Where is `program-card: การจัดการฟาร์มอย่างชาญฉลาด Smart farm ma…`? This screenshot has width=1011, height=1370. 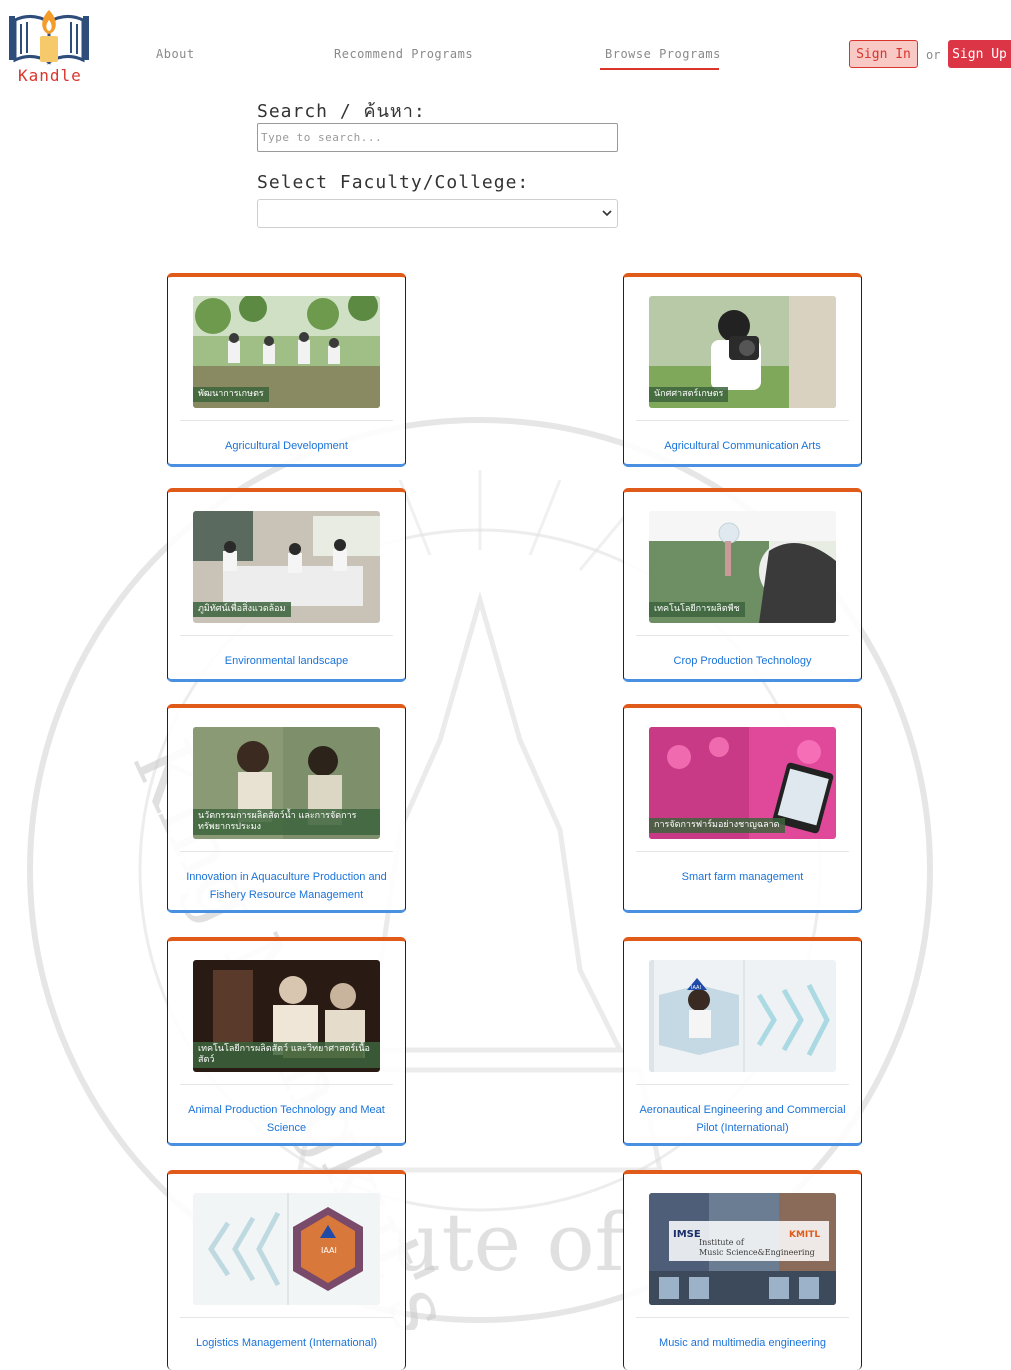
program-card: การจัดการฟาร์มอย่างชาญฉลาด Smart farm ma… is located at coordinates (742, 808).